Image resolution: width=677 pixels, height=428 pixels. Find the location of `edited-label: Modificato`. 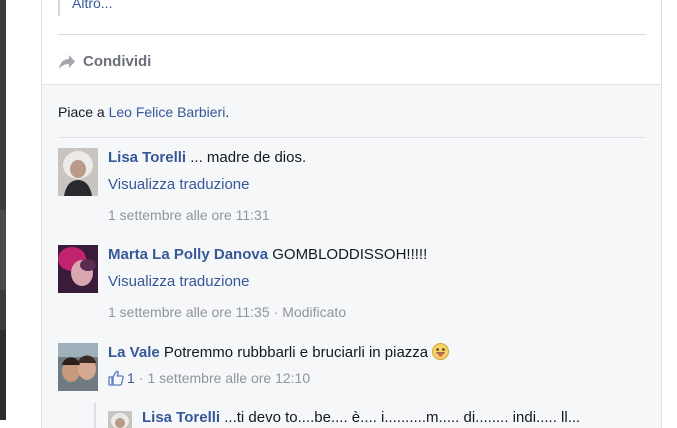

edited-label: Modificato is located at coordinates (314, 312).